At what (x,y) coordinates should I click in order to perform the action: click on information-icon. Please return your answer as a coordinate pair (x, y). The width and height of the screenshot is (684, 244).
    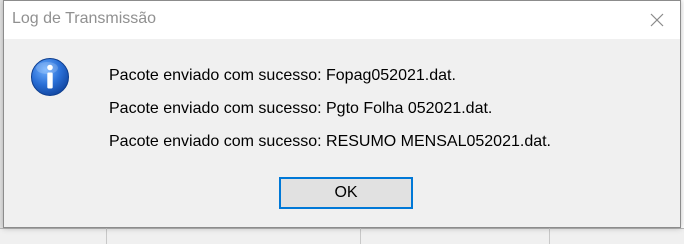
    Looking at the image, I should click on (50, 77).